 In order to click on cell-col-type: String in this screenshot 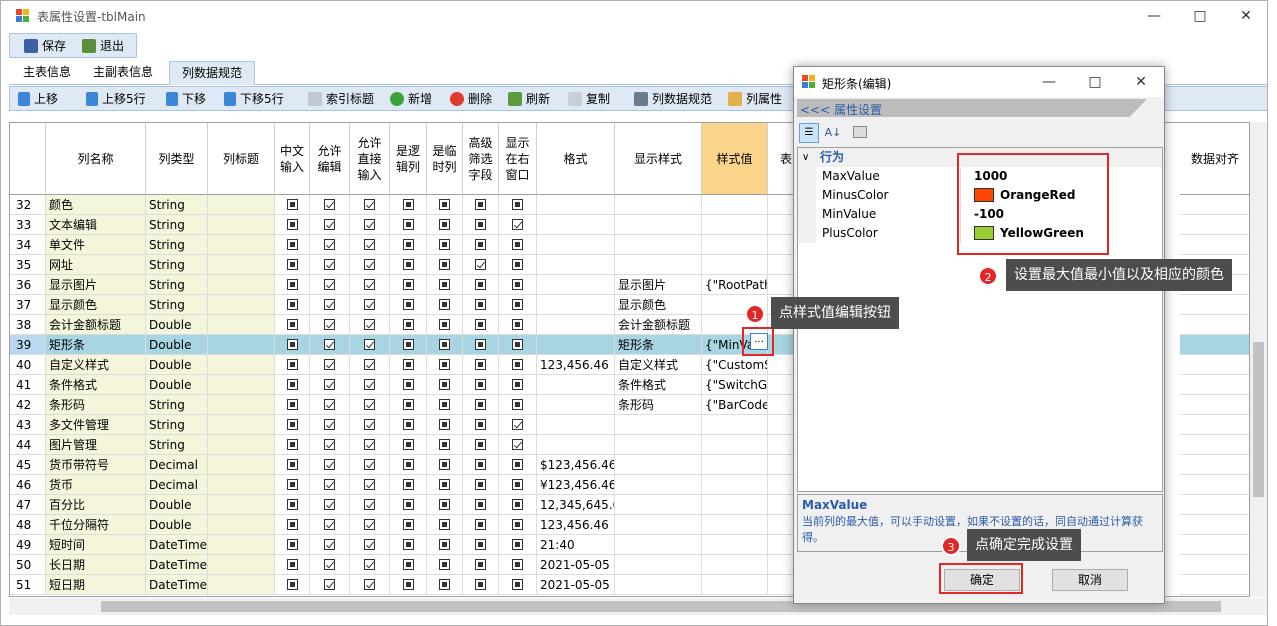, I will do `click(177, 245)`.